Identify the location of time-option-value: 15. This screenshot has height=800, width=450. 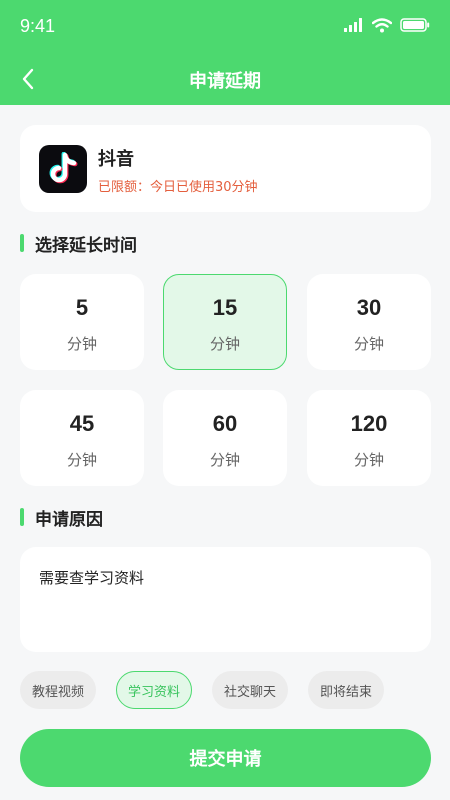
(225, 307).